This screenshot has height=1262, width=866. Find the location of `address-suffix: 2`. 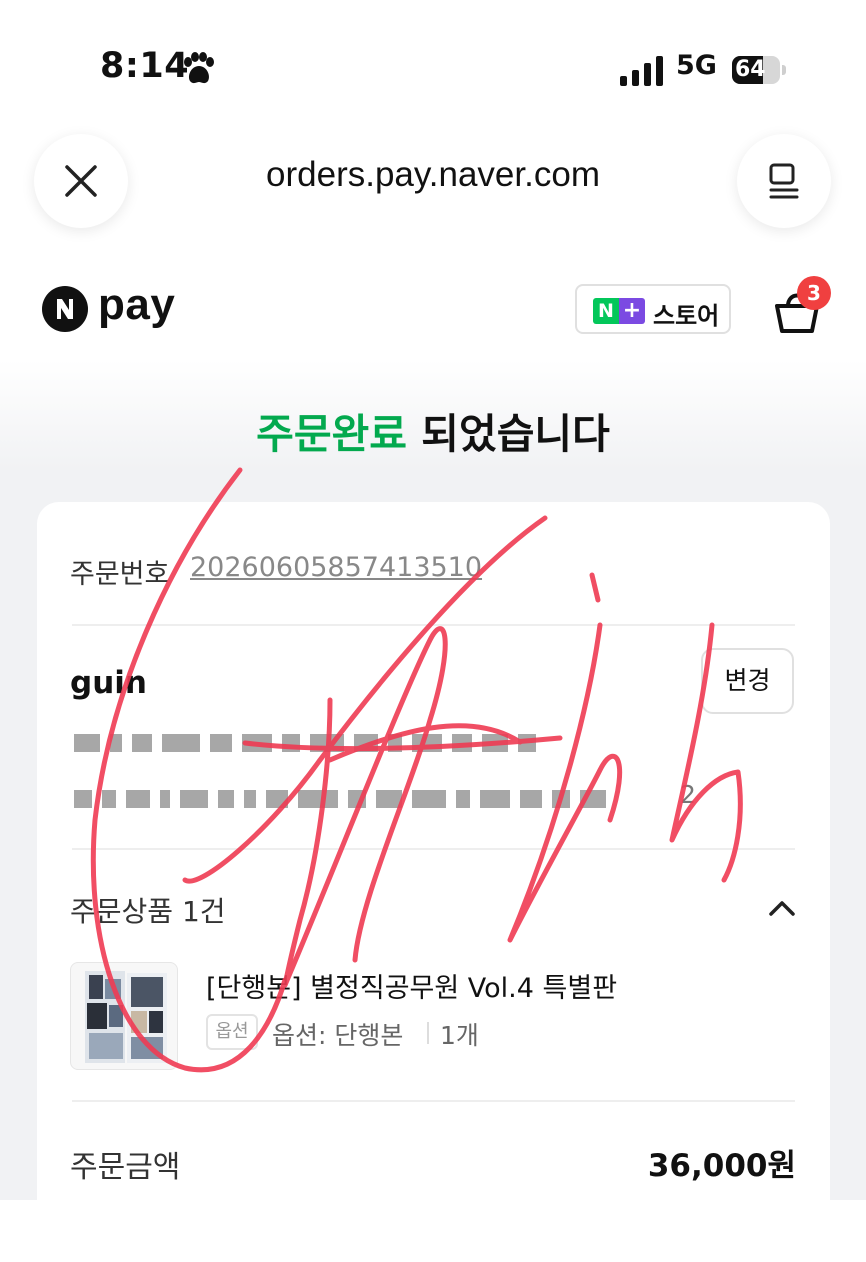

address-suffix: 2 is located at coordinates (688, 794).